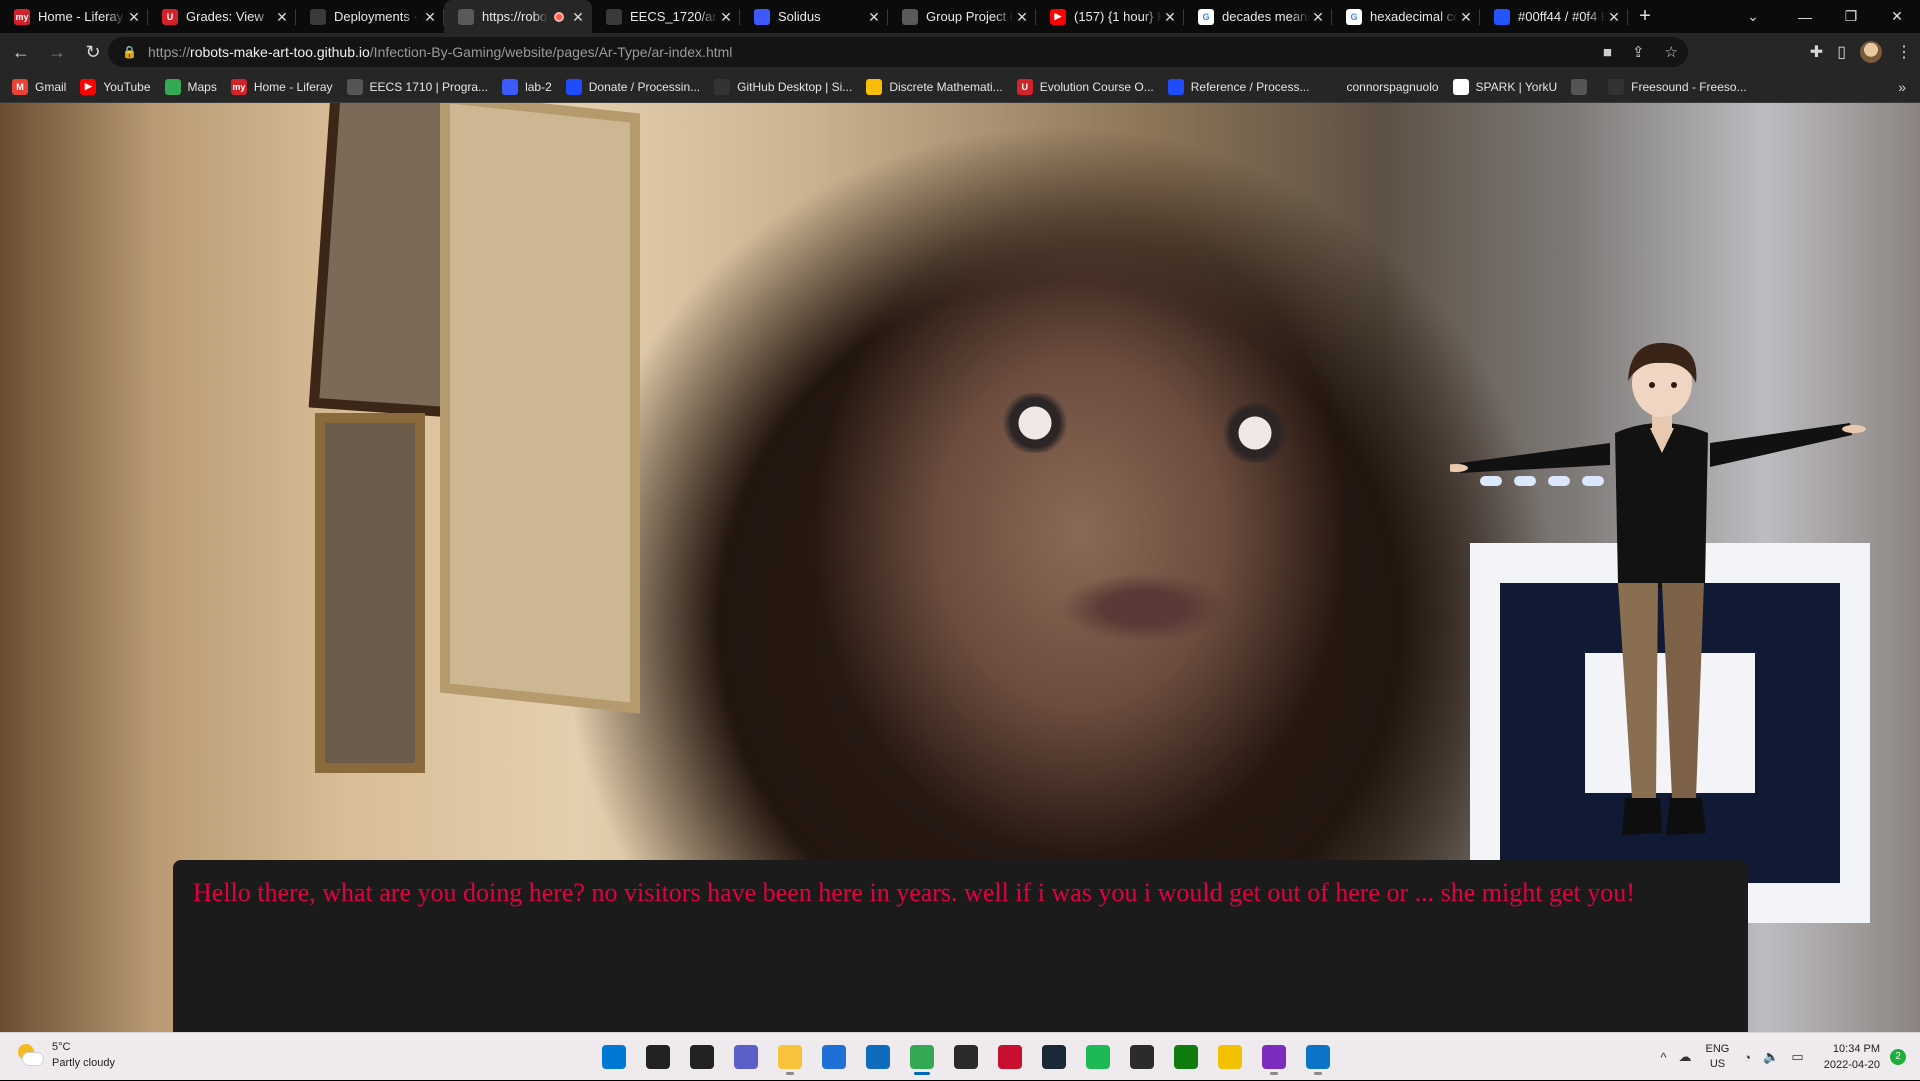  What do you see at coordinates (1118, 16) in the screenshot?
I see `tab-title: (157) {1 hour} K` at bounding box center [1118, 16].